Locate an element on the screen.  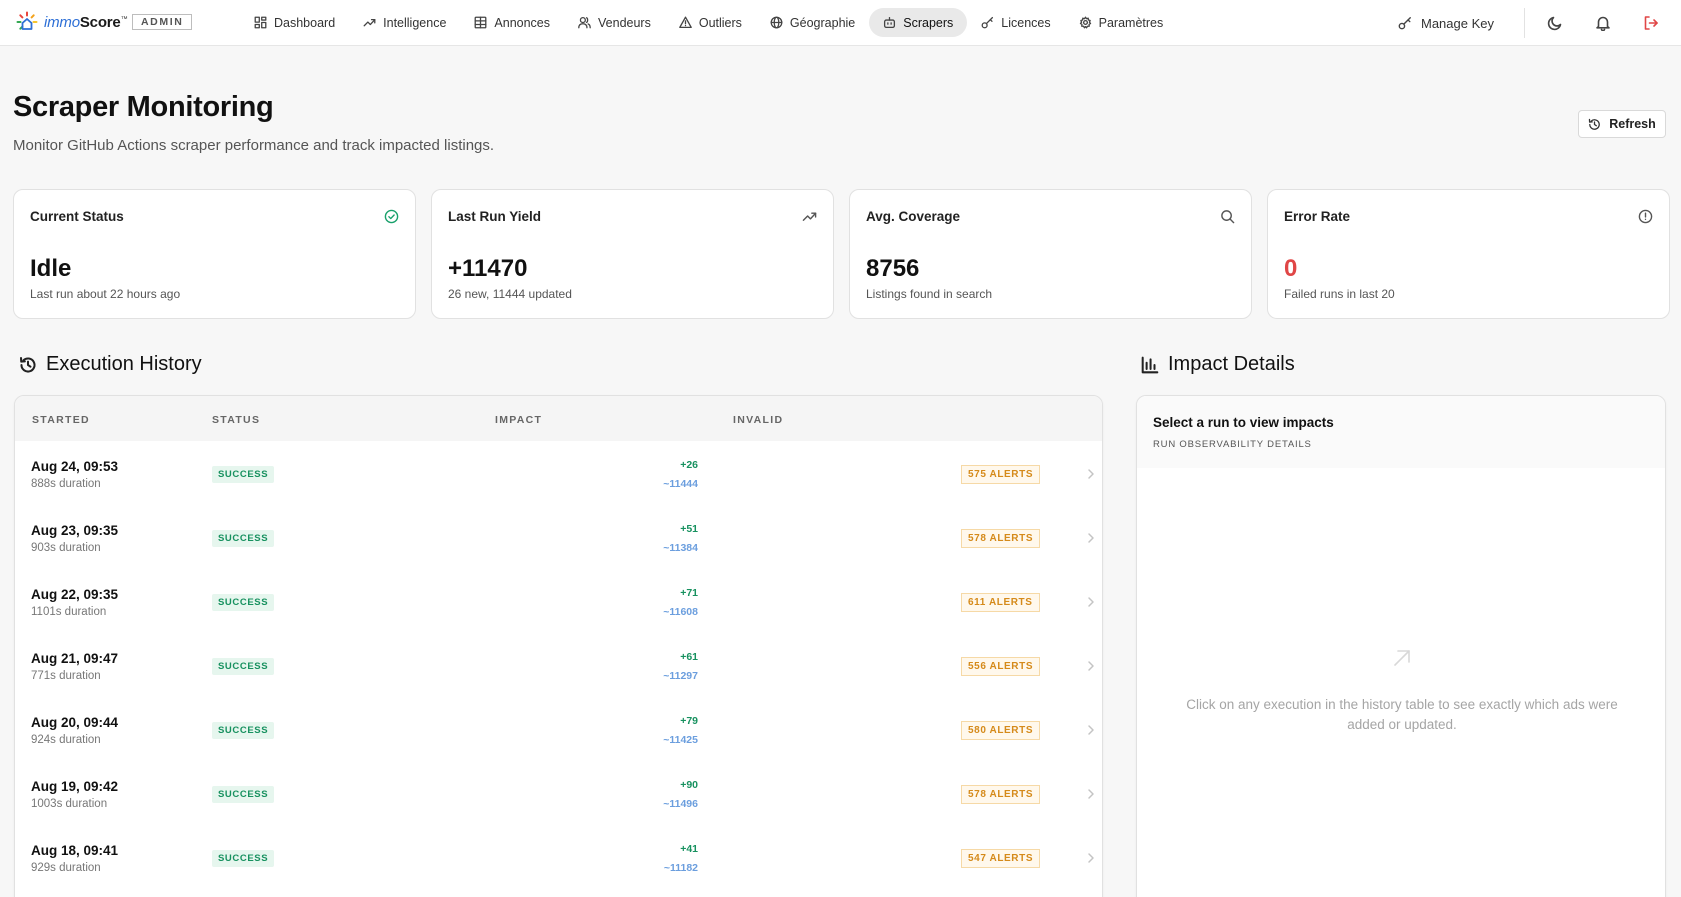
card-value: 0 is located at coordinates (1291, 268).